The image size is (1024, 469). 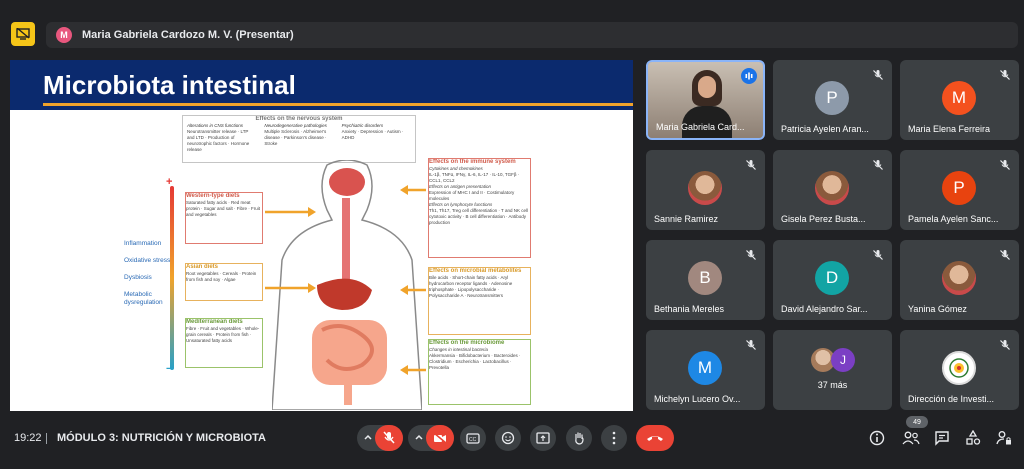 I want to click on more-options-button, so click(x=614, y=438).